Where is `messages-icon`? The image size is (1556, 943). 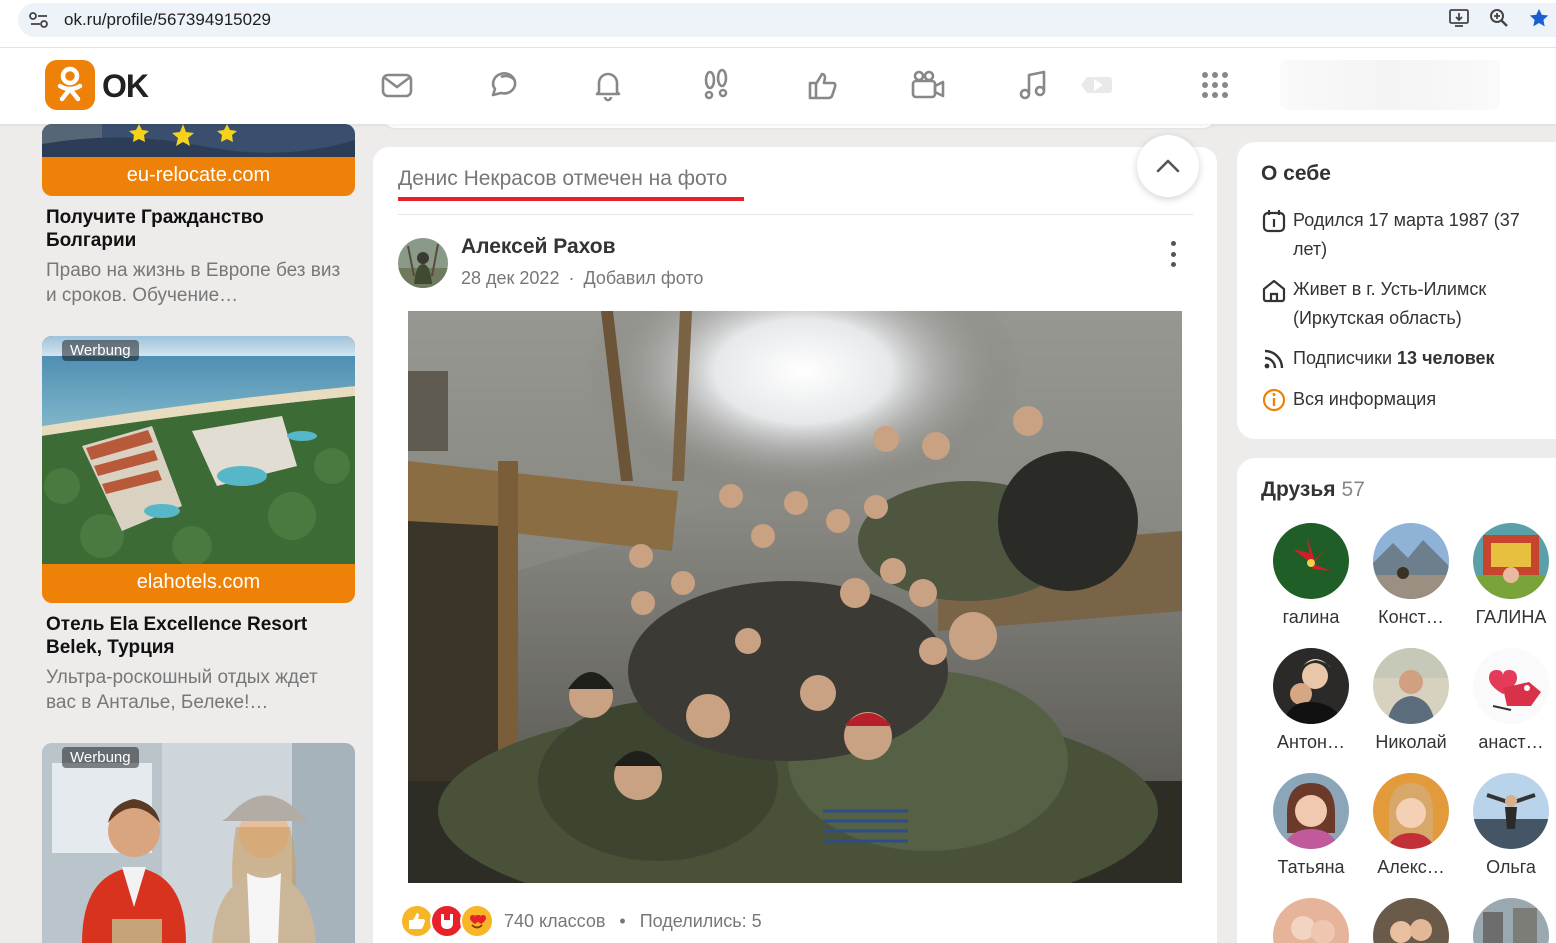
messages-icon is located at coordinates (397, 85).